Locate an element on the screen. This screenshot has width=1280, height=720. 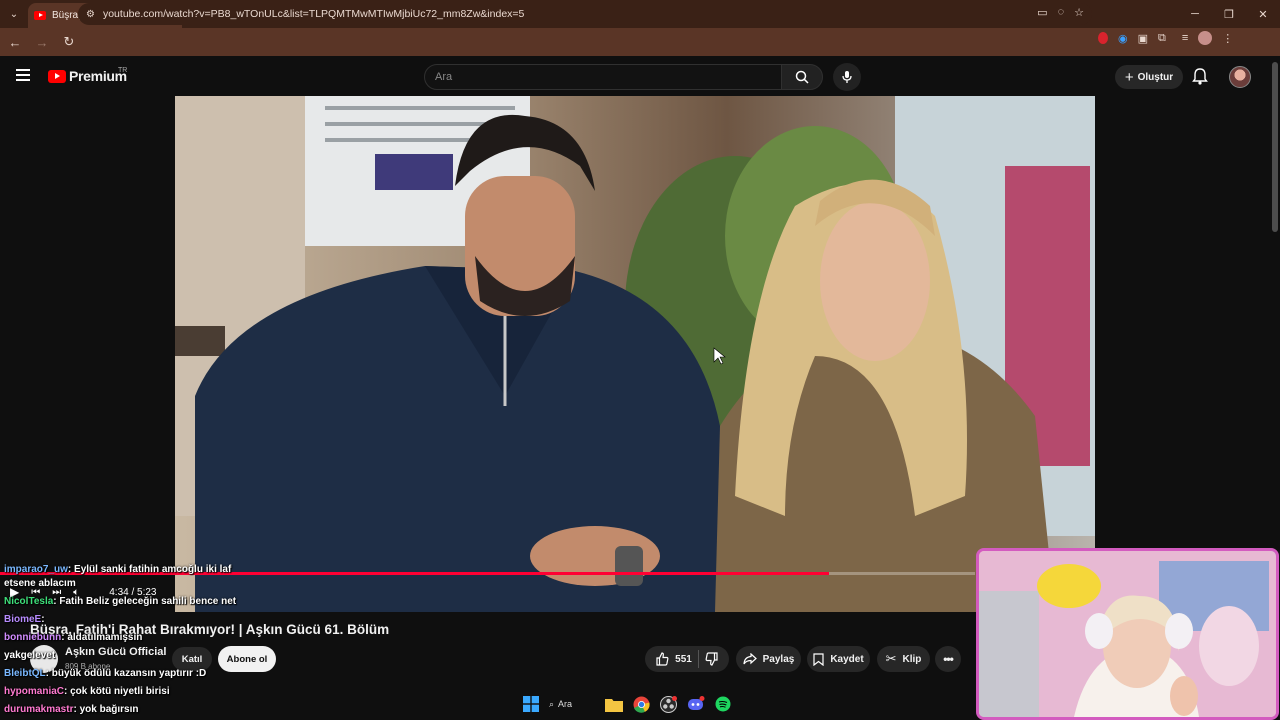
spotify-icon is located at coordinates (723, 704).